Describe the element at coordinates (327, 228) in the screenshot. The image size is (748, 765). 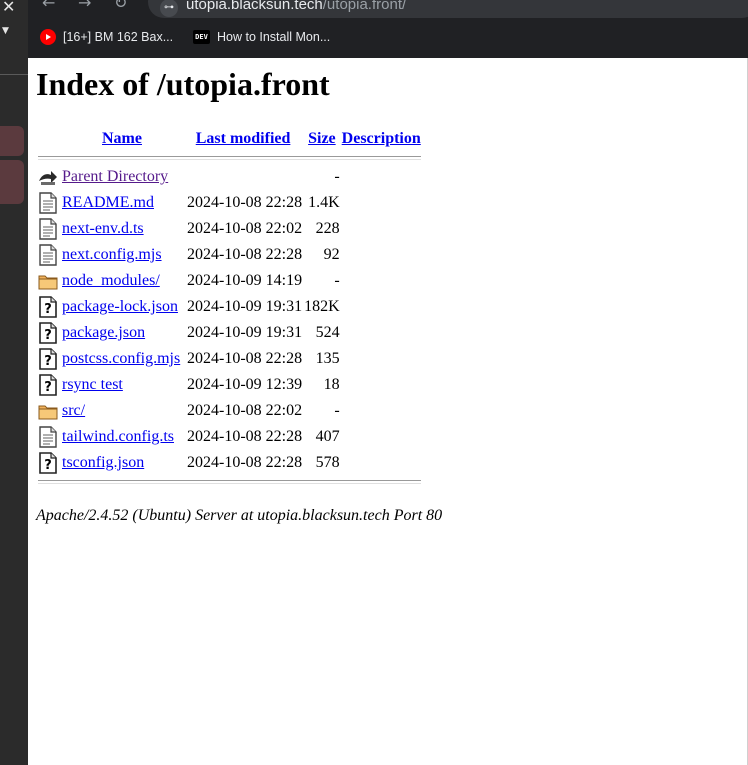
I see `size-cell: 228` at that location.